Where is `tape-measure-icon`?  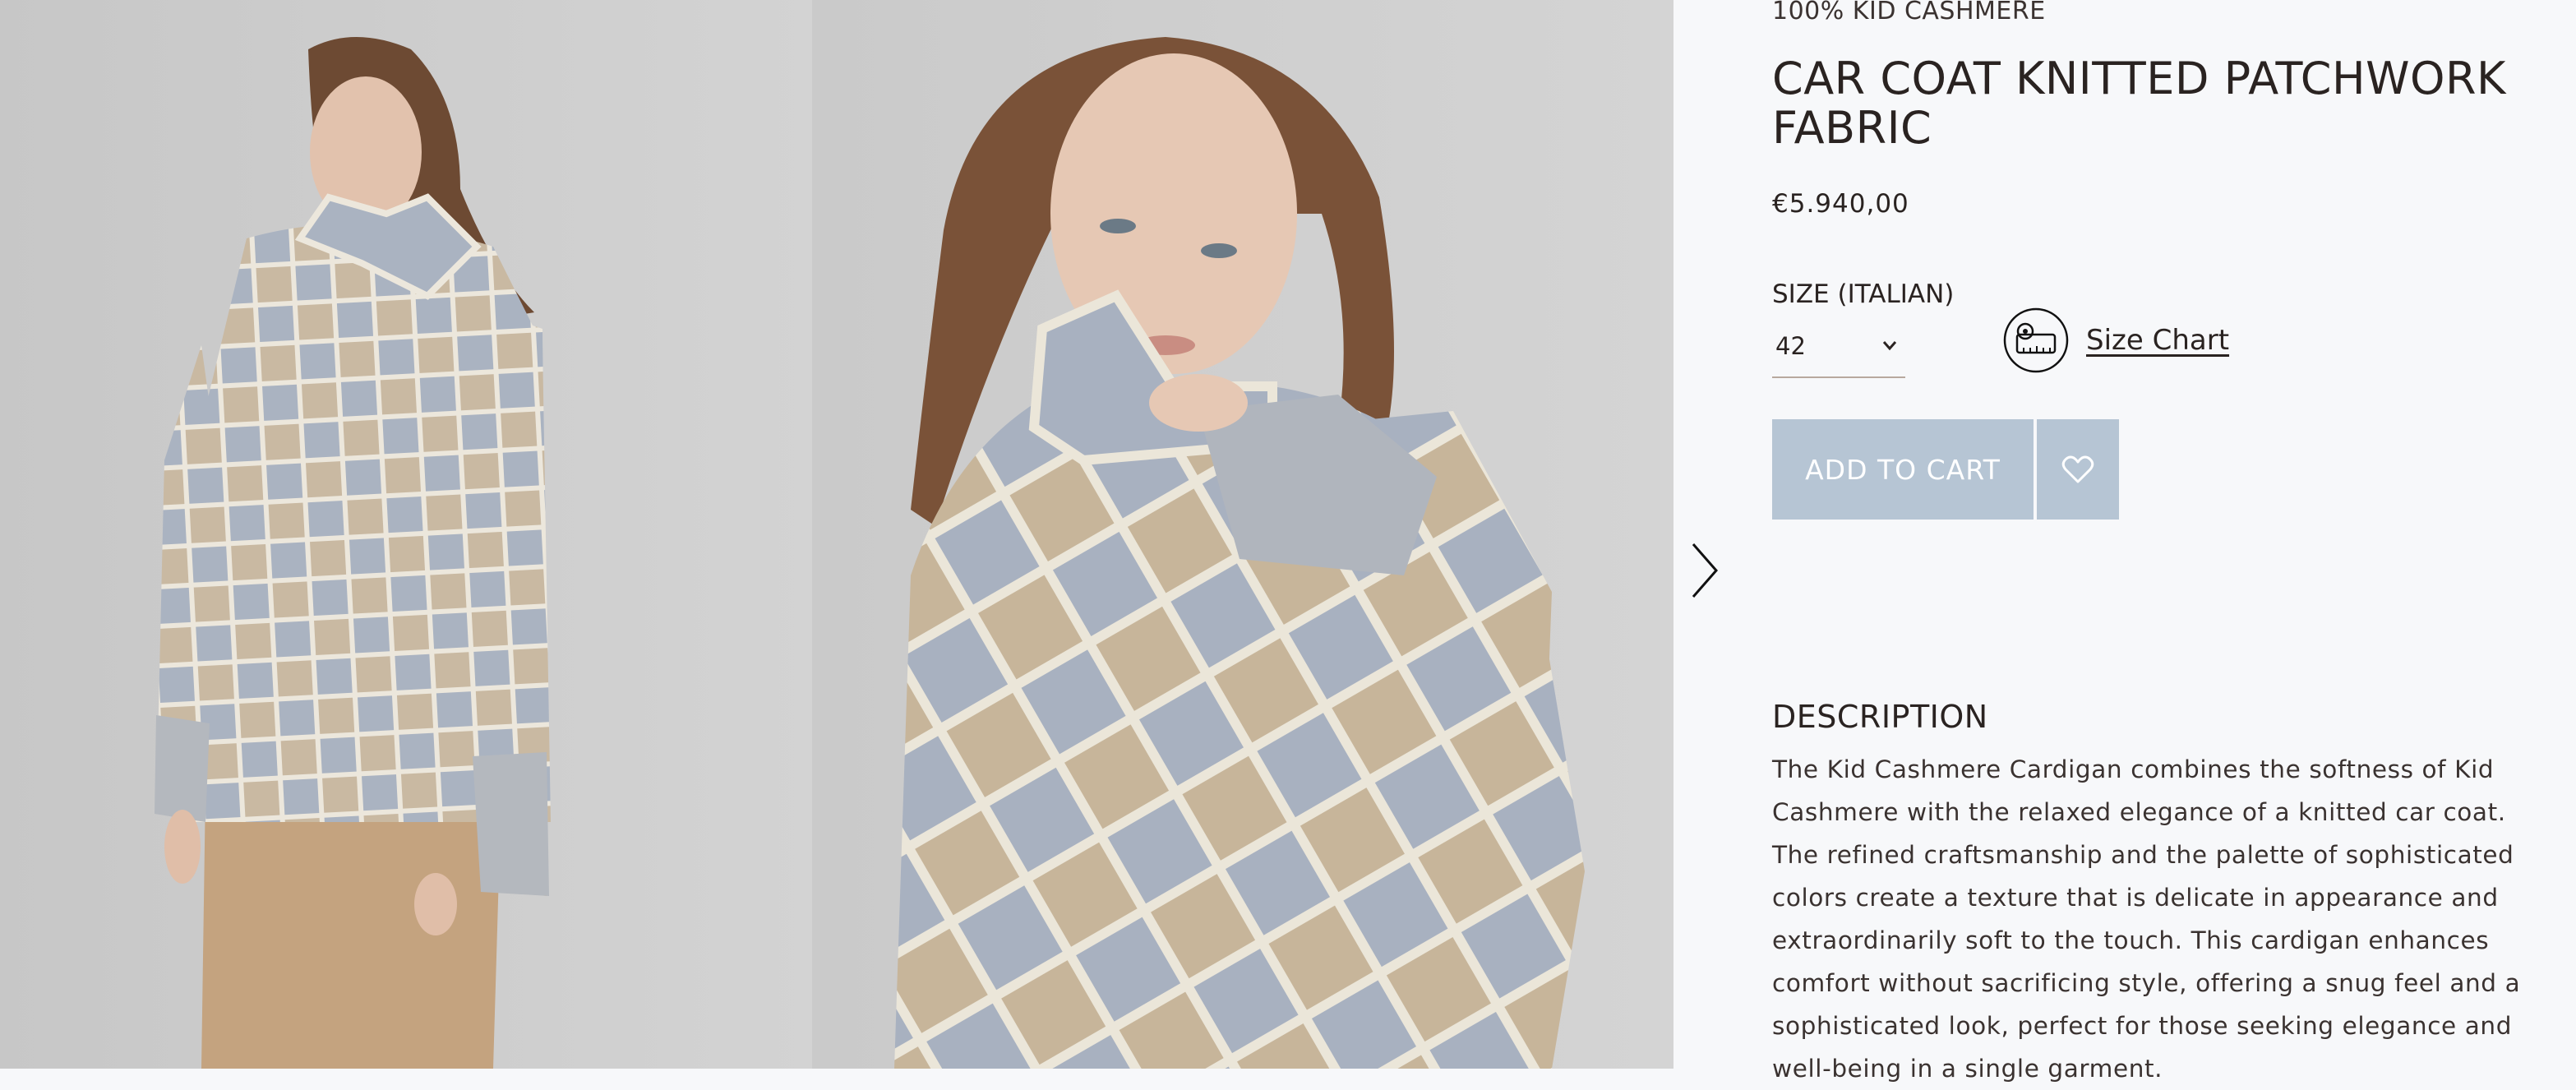
tape-measure-icon is located at coordinates (2036, 340).